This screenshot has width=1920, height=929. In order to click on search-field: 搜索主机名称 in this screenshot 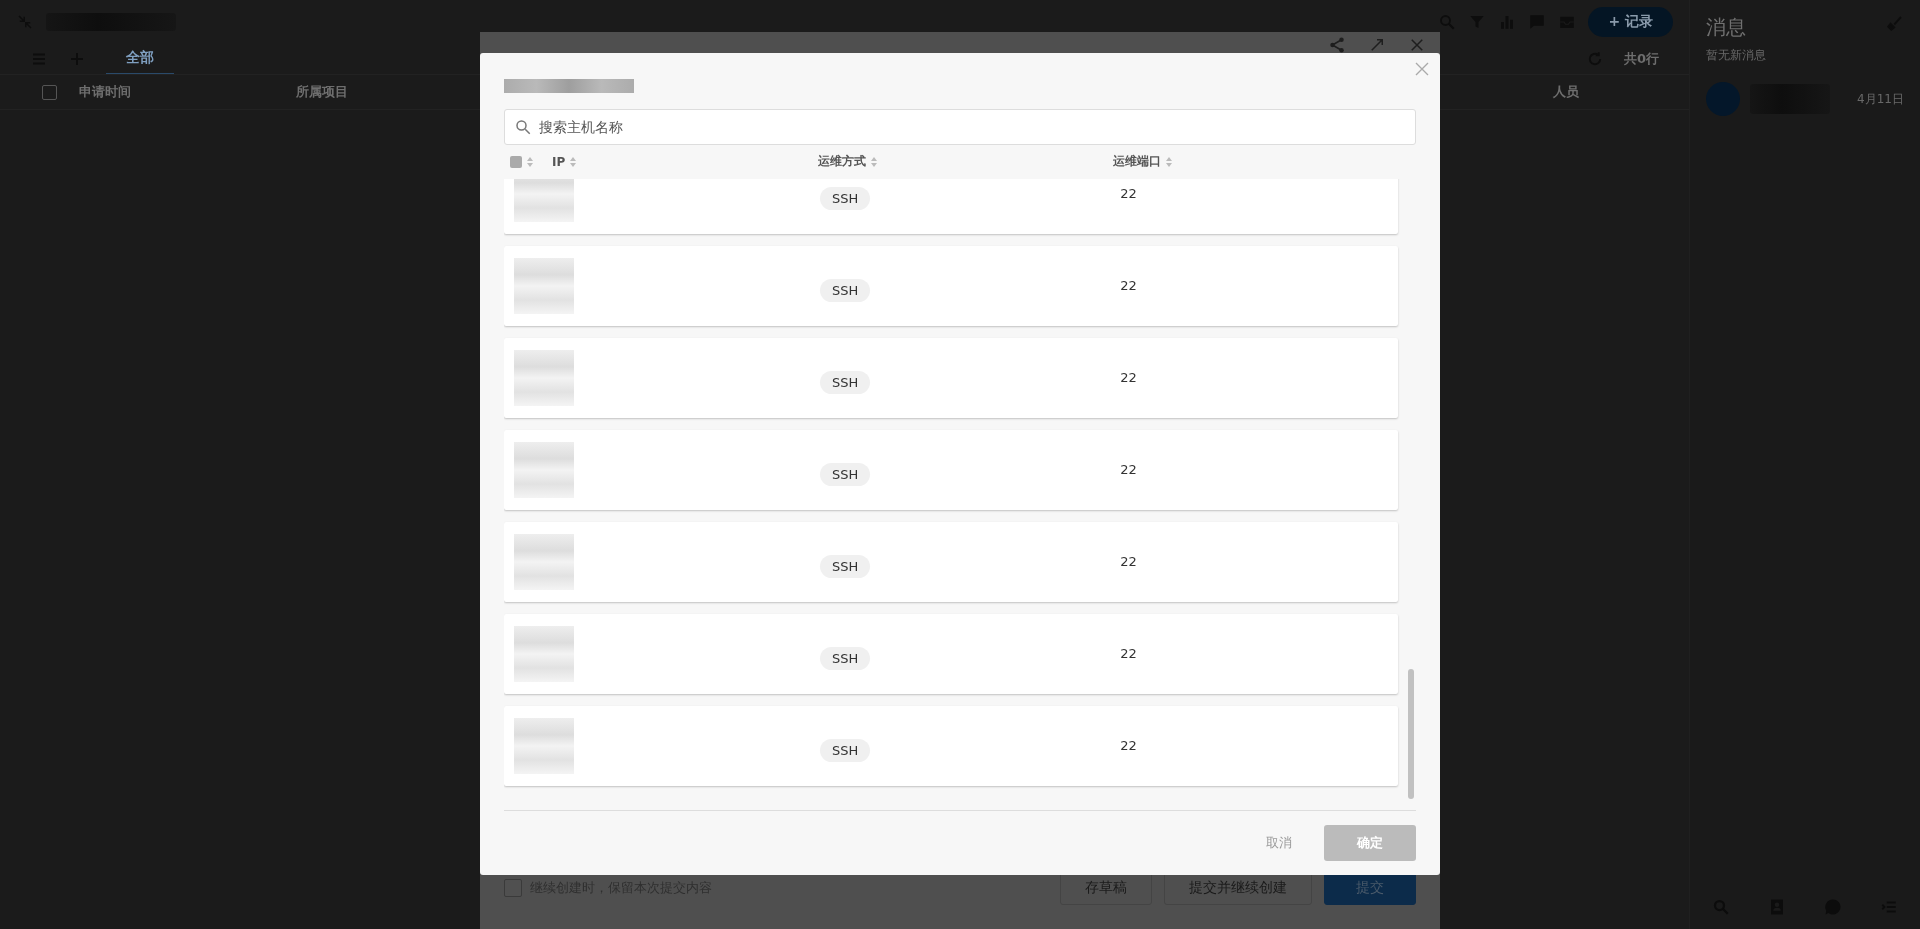, I will do `click(960, 126)`.